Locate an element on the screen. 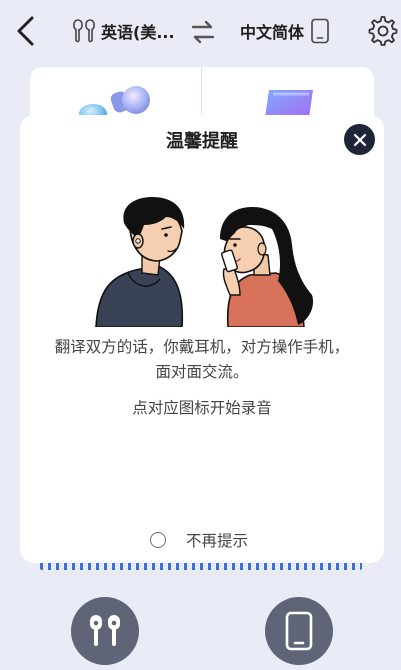  swap-arrows-icon is located at coordinates (203, 32).